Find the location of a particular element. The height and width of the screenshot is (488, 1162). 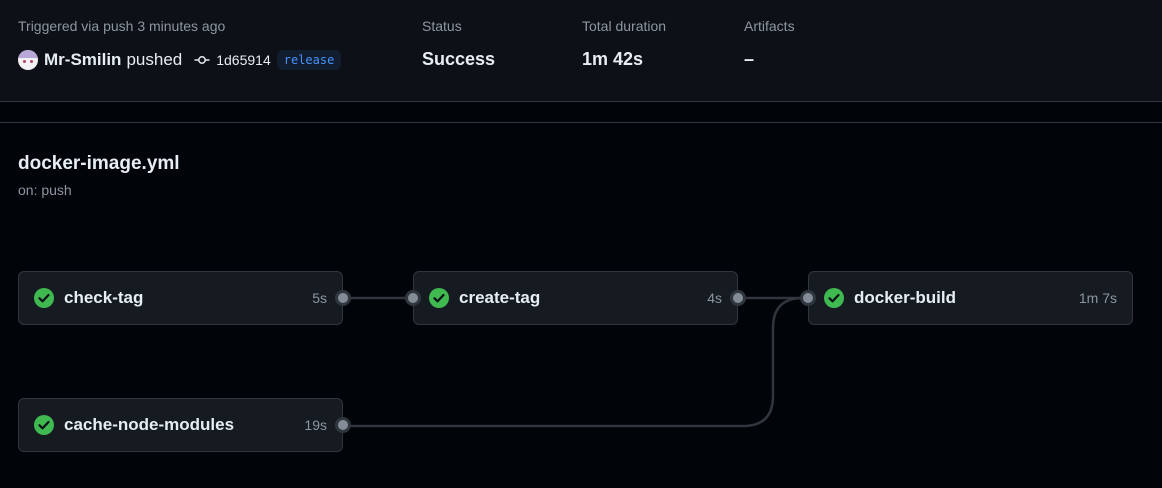

port-out-cache-node-modules is located at coordinates (343, 425).